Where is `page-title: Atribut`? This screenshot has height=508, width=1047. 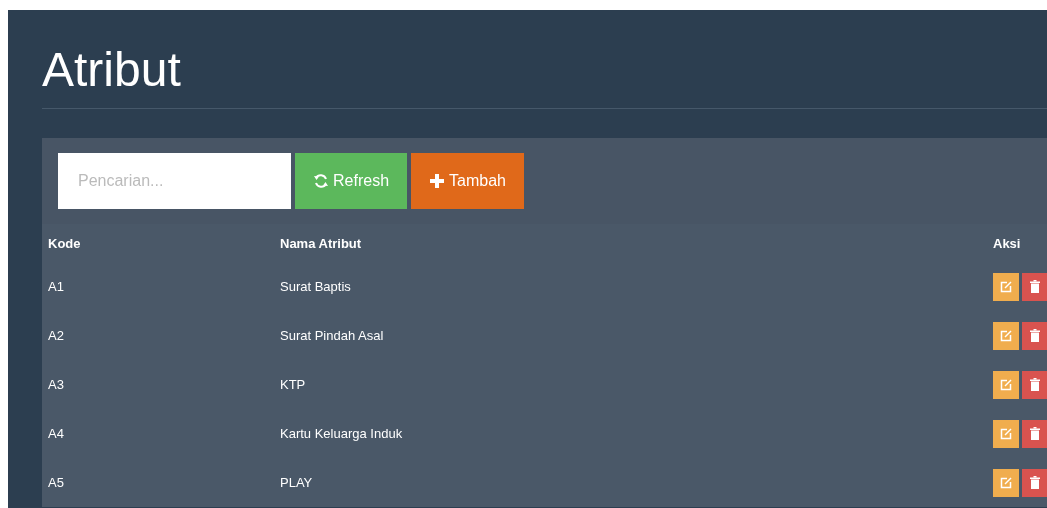
page-title: Atribut is located at coordinates (112, 70).